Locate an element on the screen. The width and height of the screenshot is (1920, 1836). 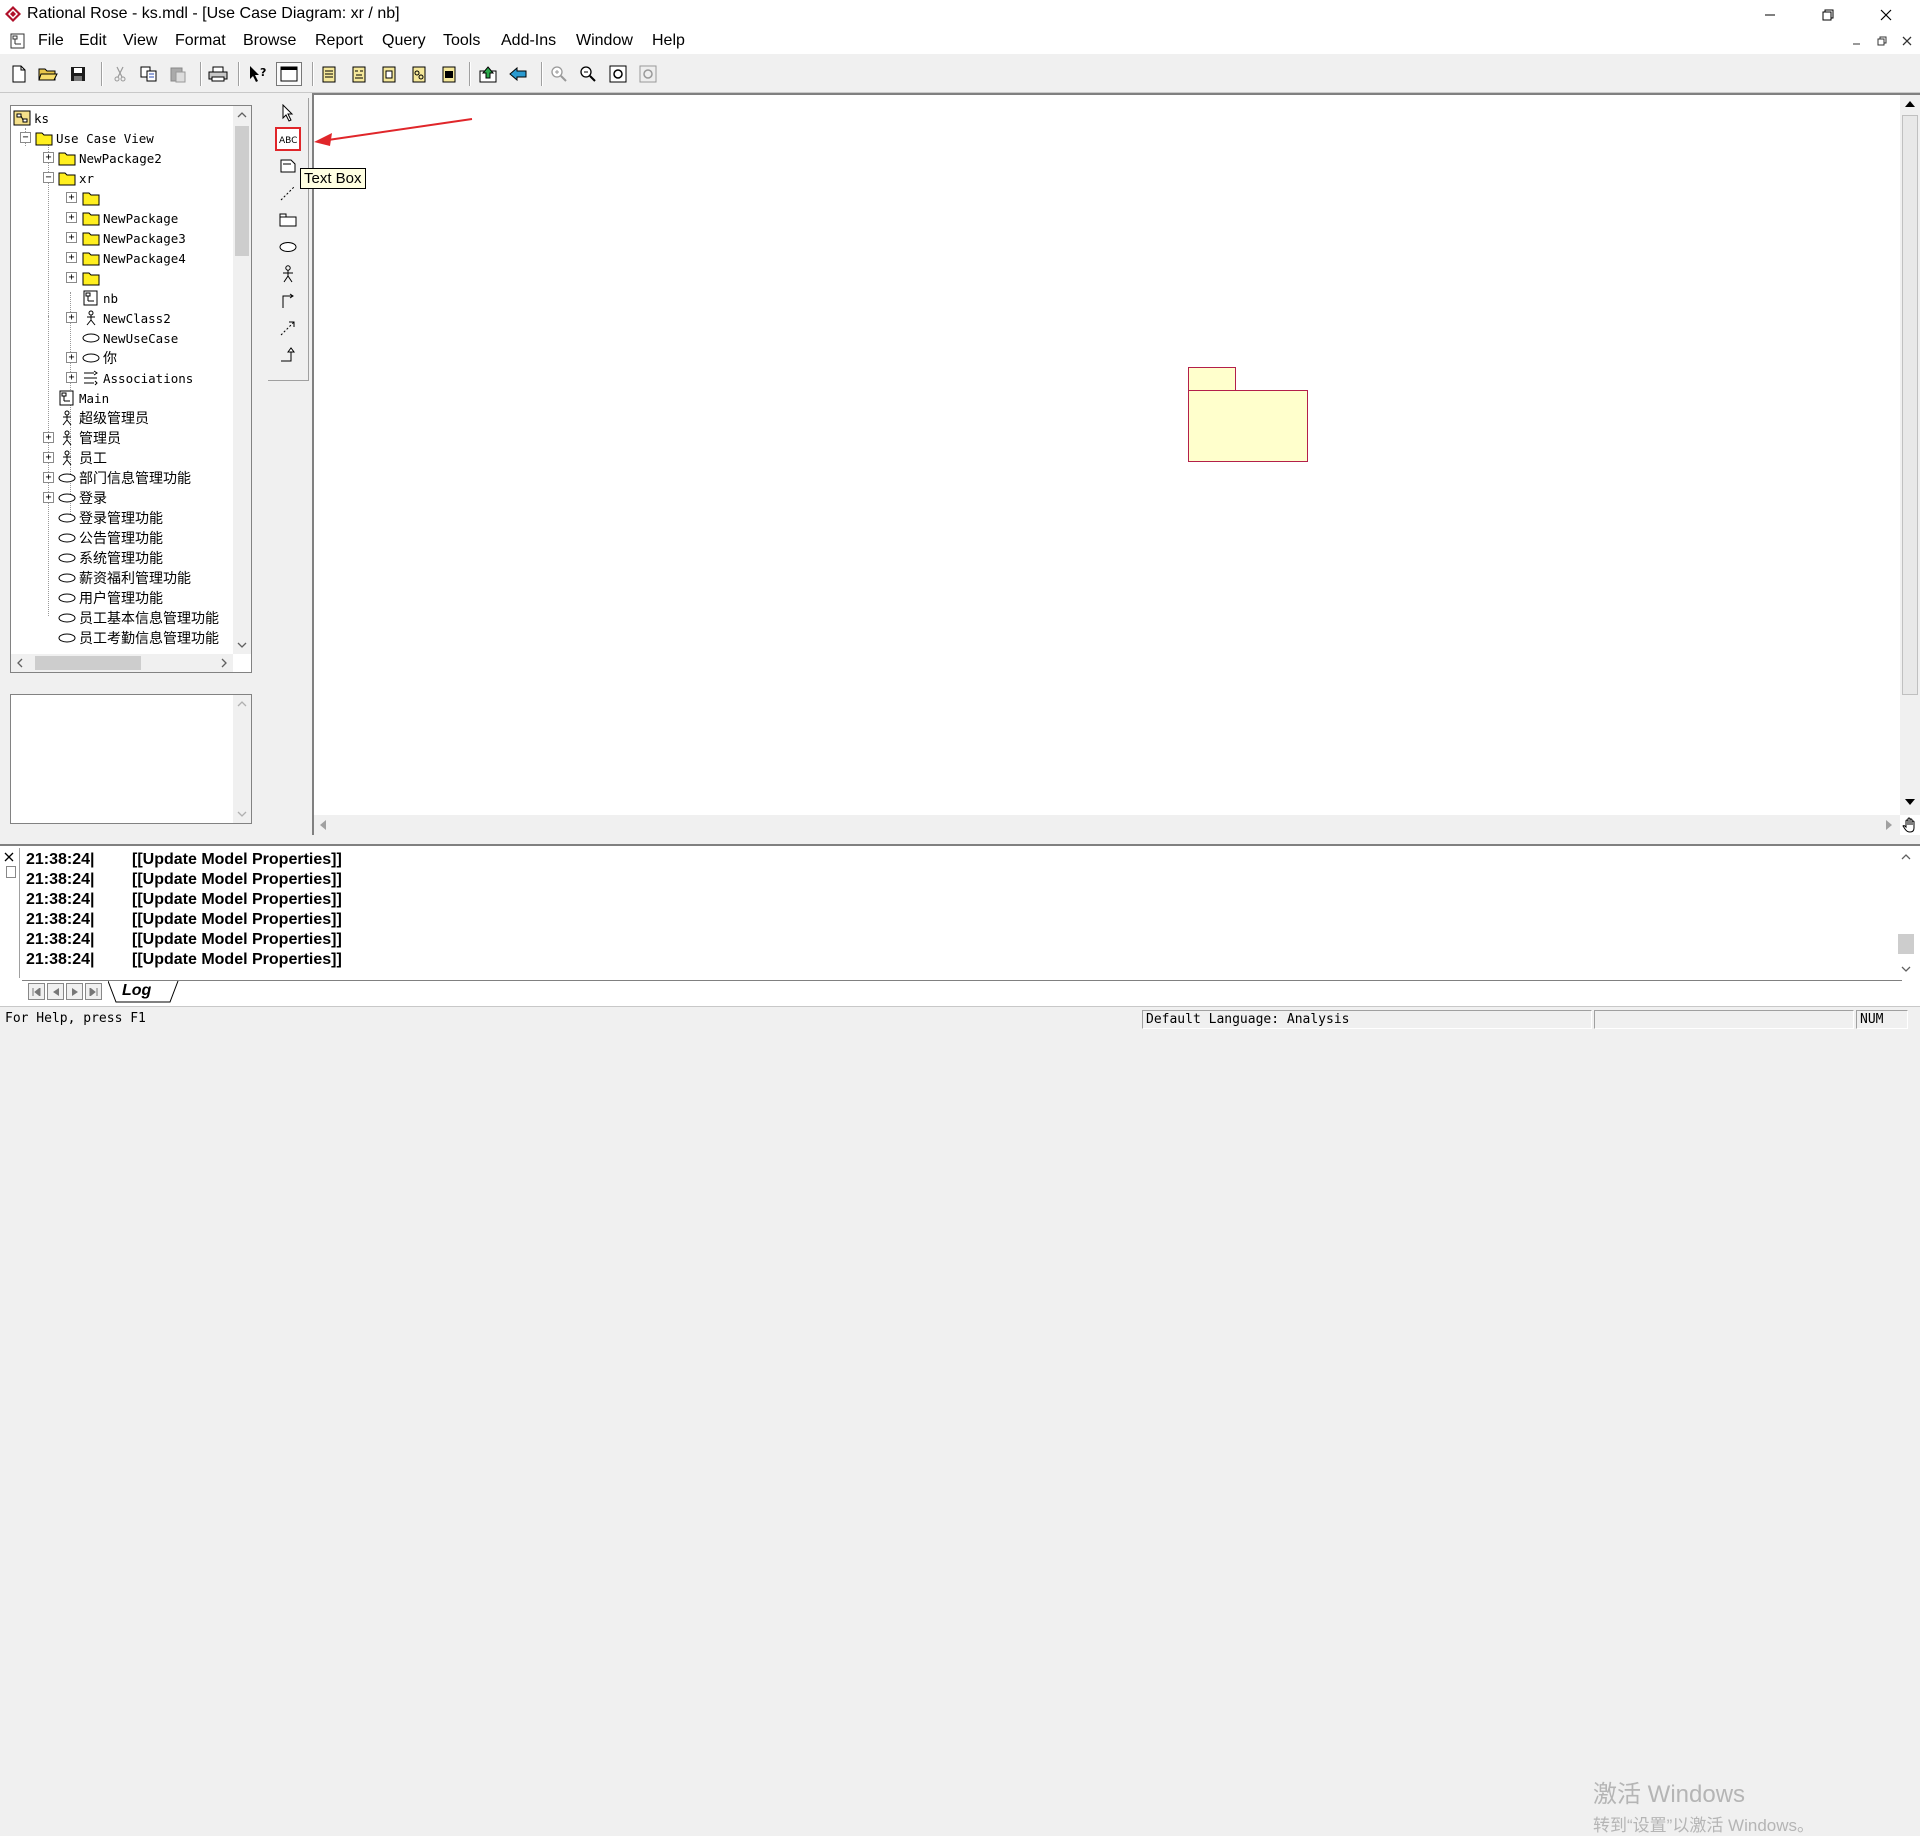
menu-help: Help is located at coordinates (668, 41).